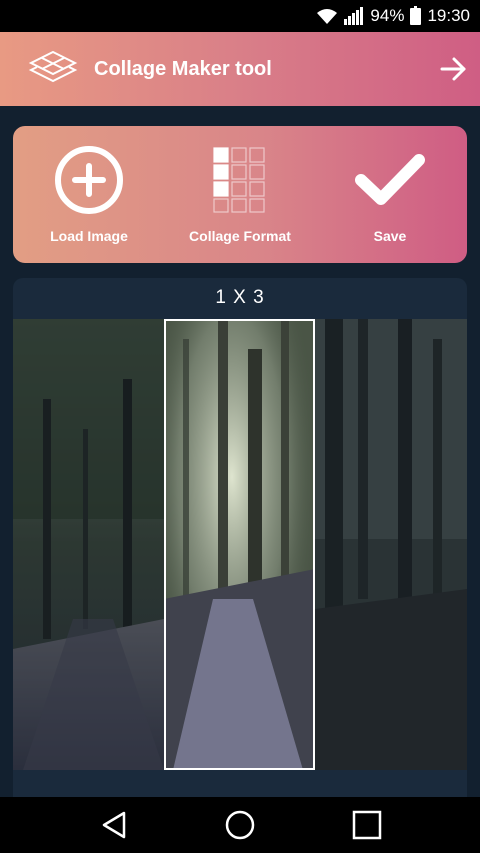 The height and width of the screenshot is (853, 480). Describe the element at coordinates (240, 16) in the screenshot. I see `status-bar: 94% 19:30` at that location.